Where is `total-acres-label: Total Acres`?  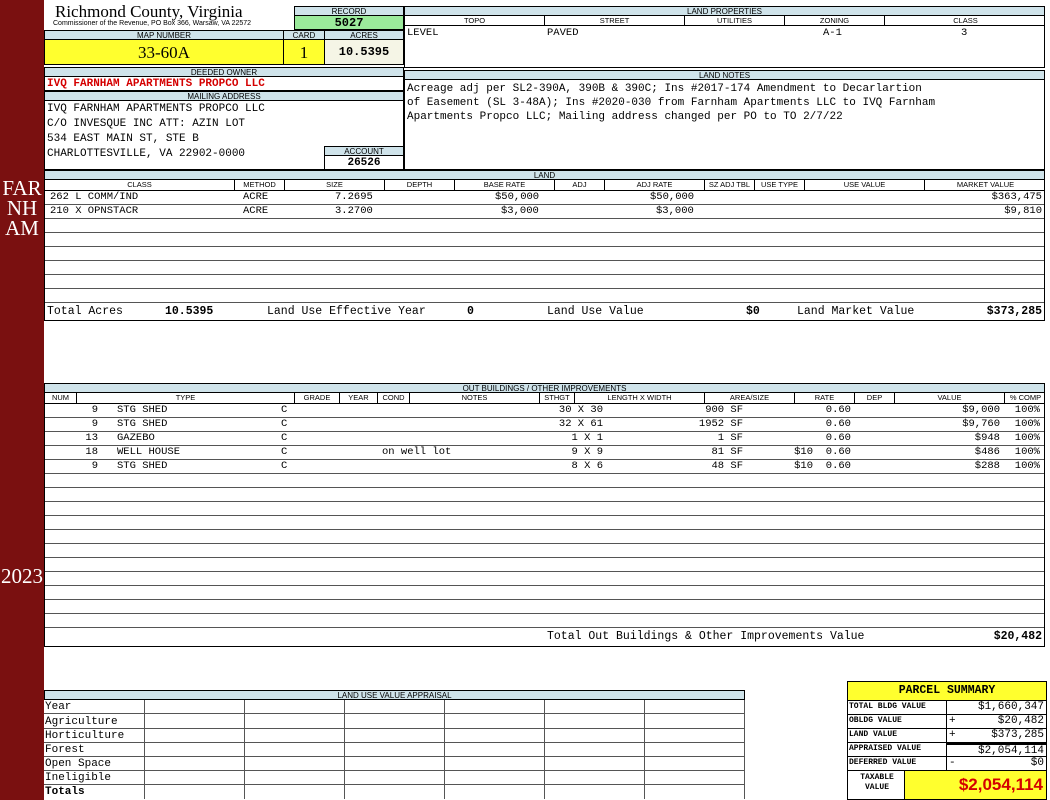
total-acres-label: Total Acres is located at coordinates (85, 311).